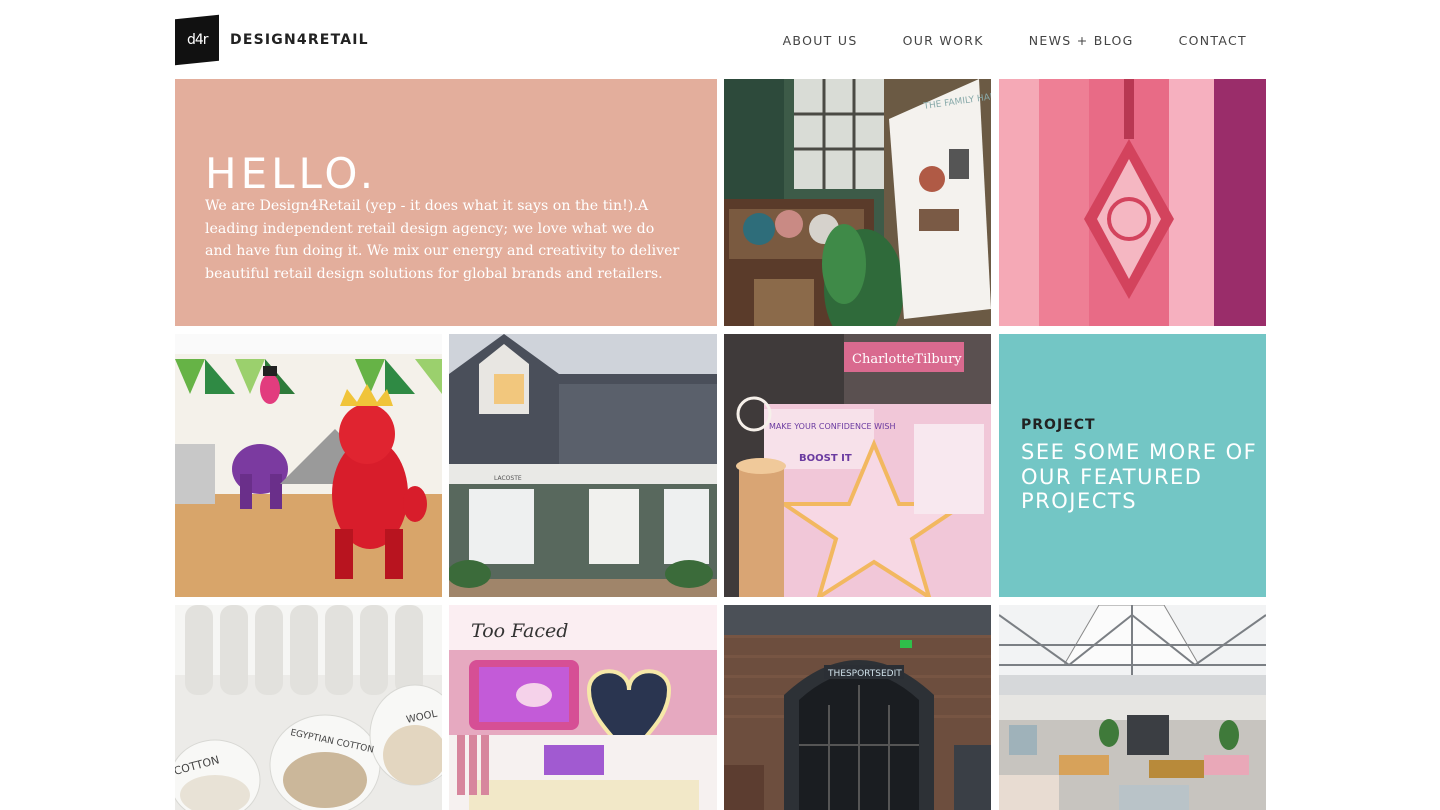  What do you see at coordinates (508, 478) in the screenshot?
I see `lacoste-sign: LACOSTE` at bounding box center [508, 478].